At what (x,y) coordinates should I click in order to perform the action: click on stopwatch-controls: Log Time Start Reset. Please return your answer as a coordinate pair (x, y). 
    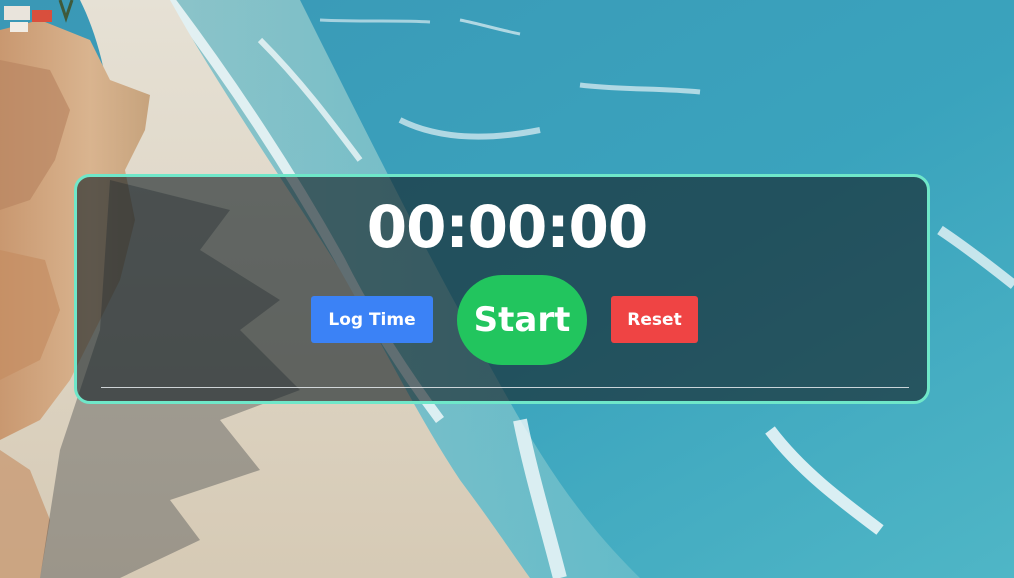
    Looking at the image, I should click on (502, 321).